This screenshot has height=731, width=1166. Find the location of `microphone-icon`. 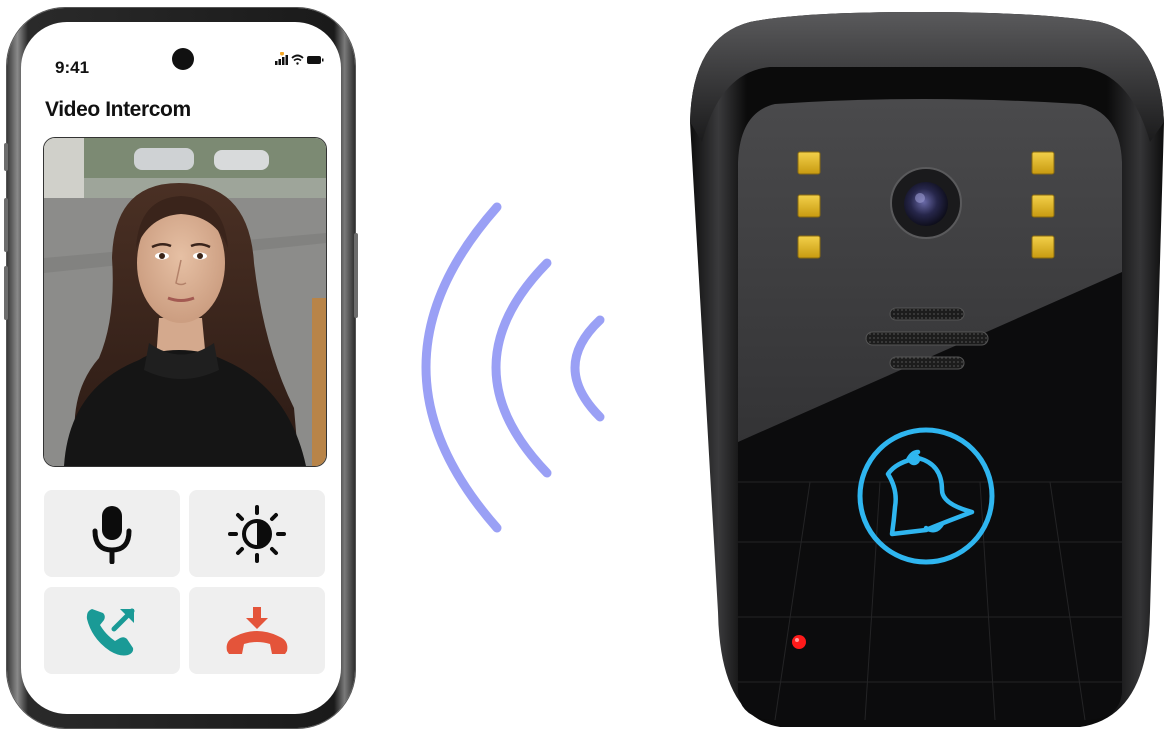

microphone-icon is located at coordinates (112, 534).